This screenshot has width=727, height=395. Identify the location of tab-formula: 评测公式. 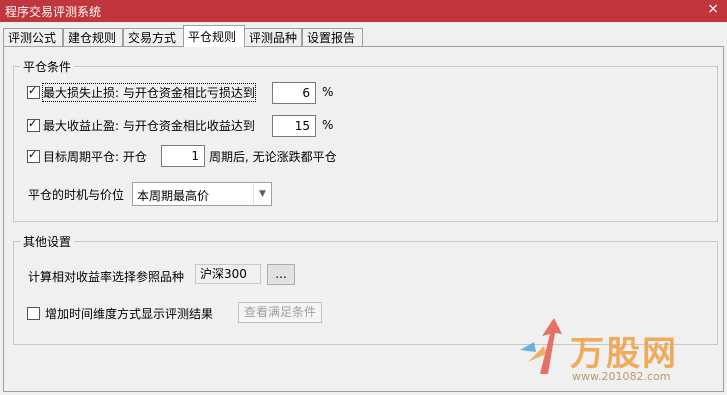
(33, 37).